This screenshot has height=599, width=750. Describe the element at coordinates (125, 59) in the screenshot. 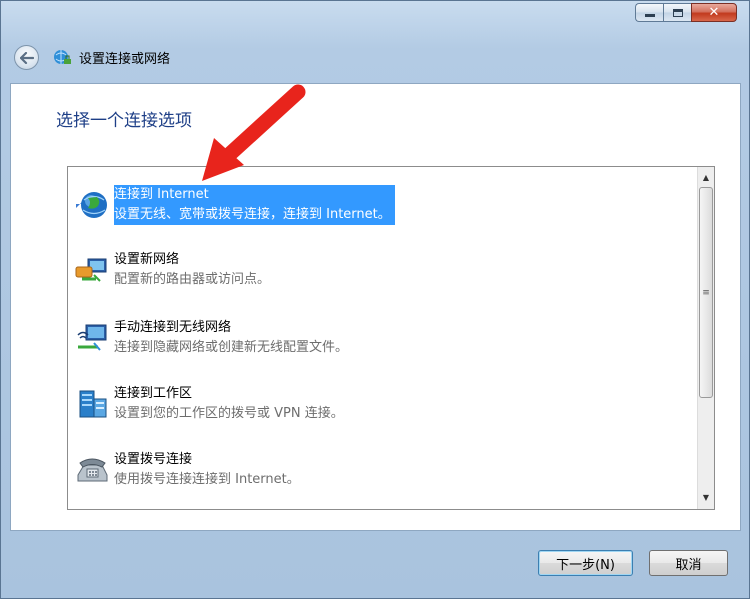

I see `window-title: 设置连接或网络` at that location.